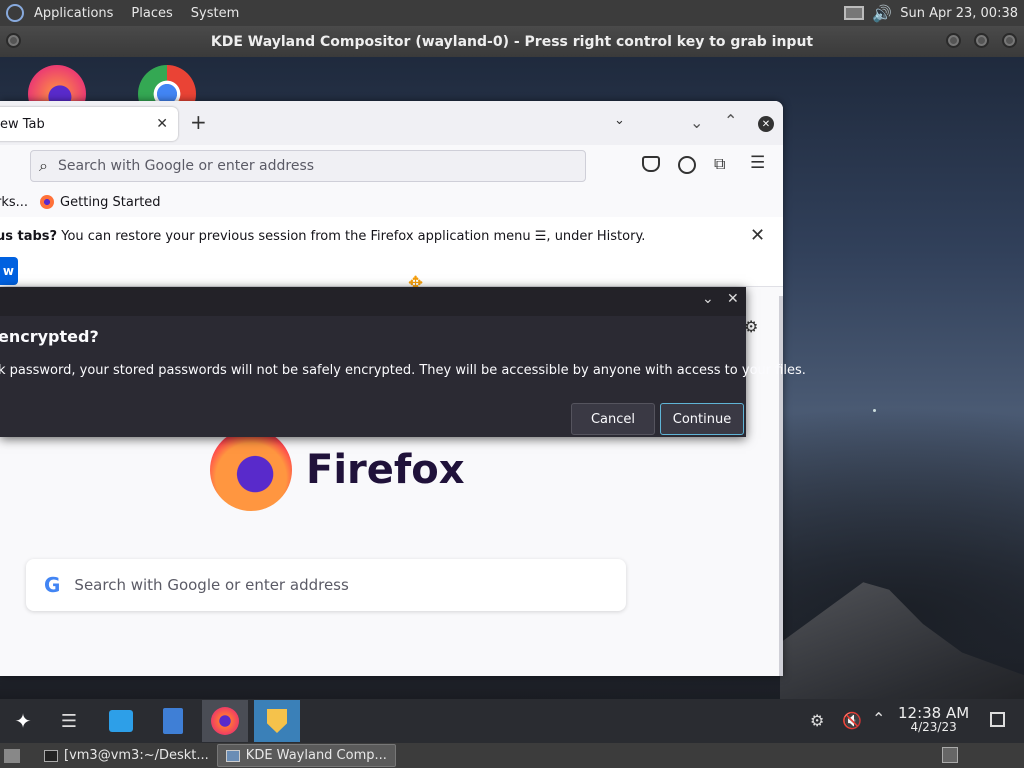 This screenshot has height=768, width=1024. Describe the element at coordinates (934, 713) in the screenshot. I see `clock-time: 12:38 AM` at that location.